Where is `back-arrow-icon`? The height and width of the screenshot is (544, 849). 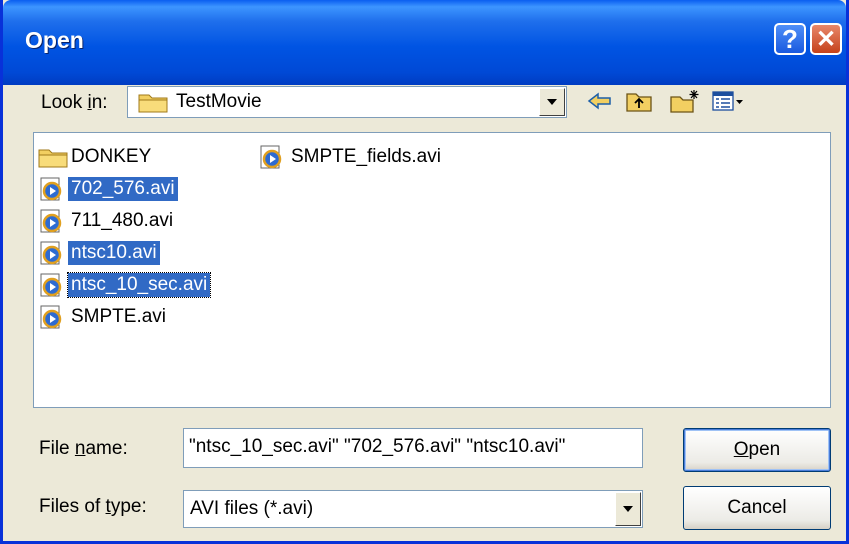 back-arrow-icon is located at coordinates (600, 101).